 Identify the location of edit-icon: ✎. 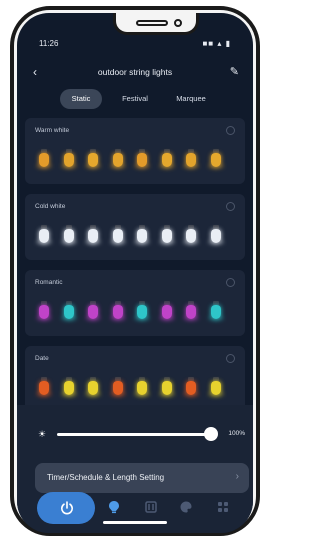
(234, 71).